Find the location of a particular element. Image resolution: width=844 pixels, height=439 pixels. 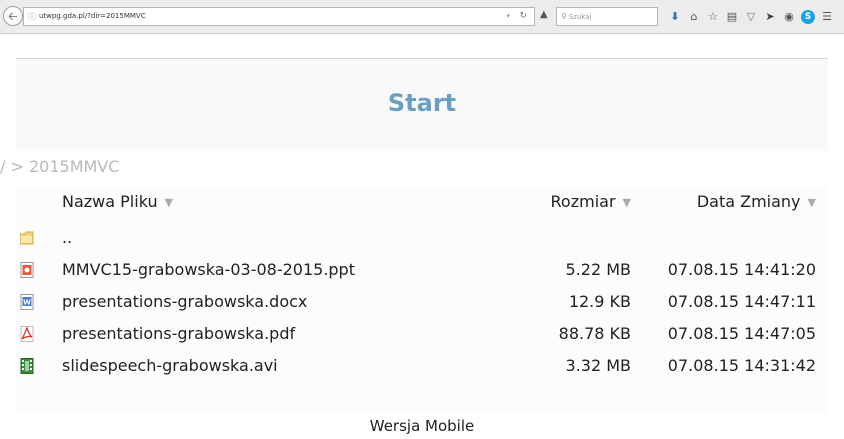

pdf-file-icon is located at coordinates (27, 334).